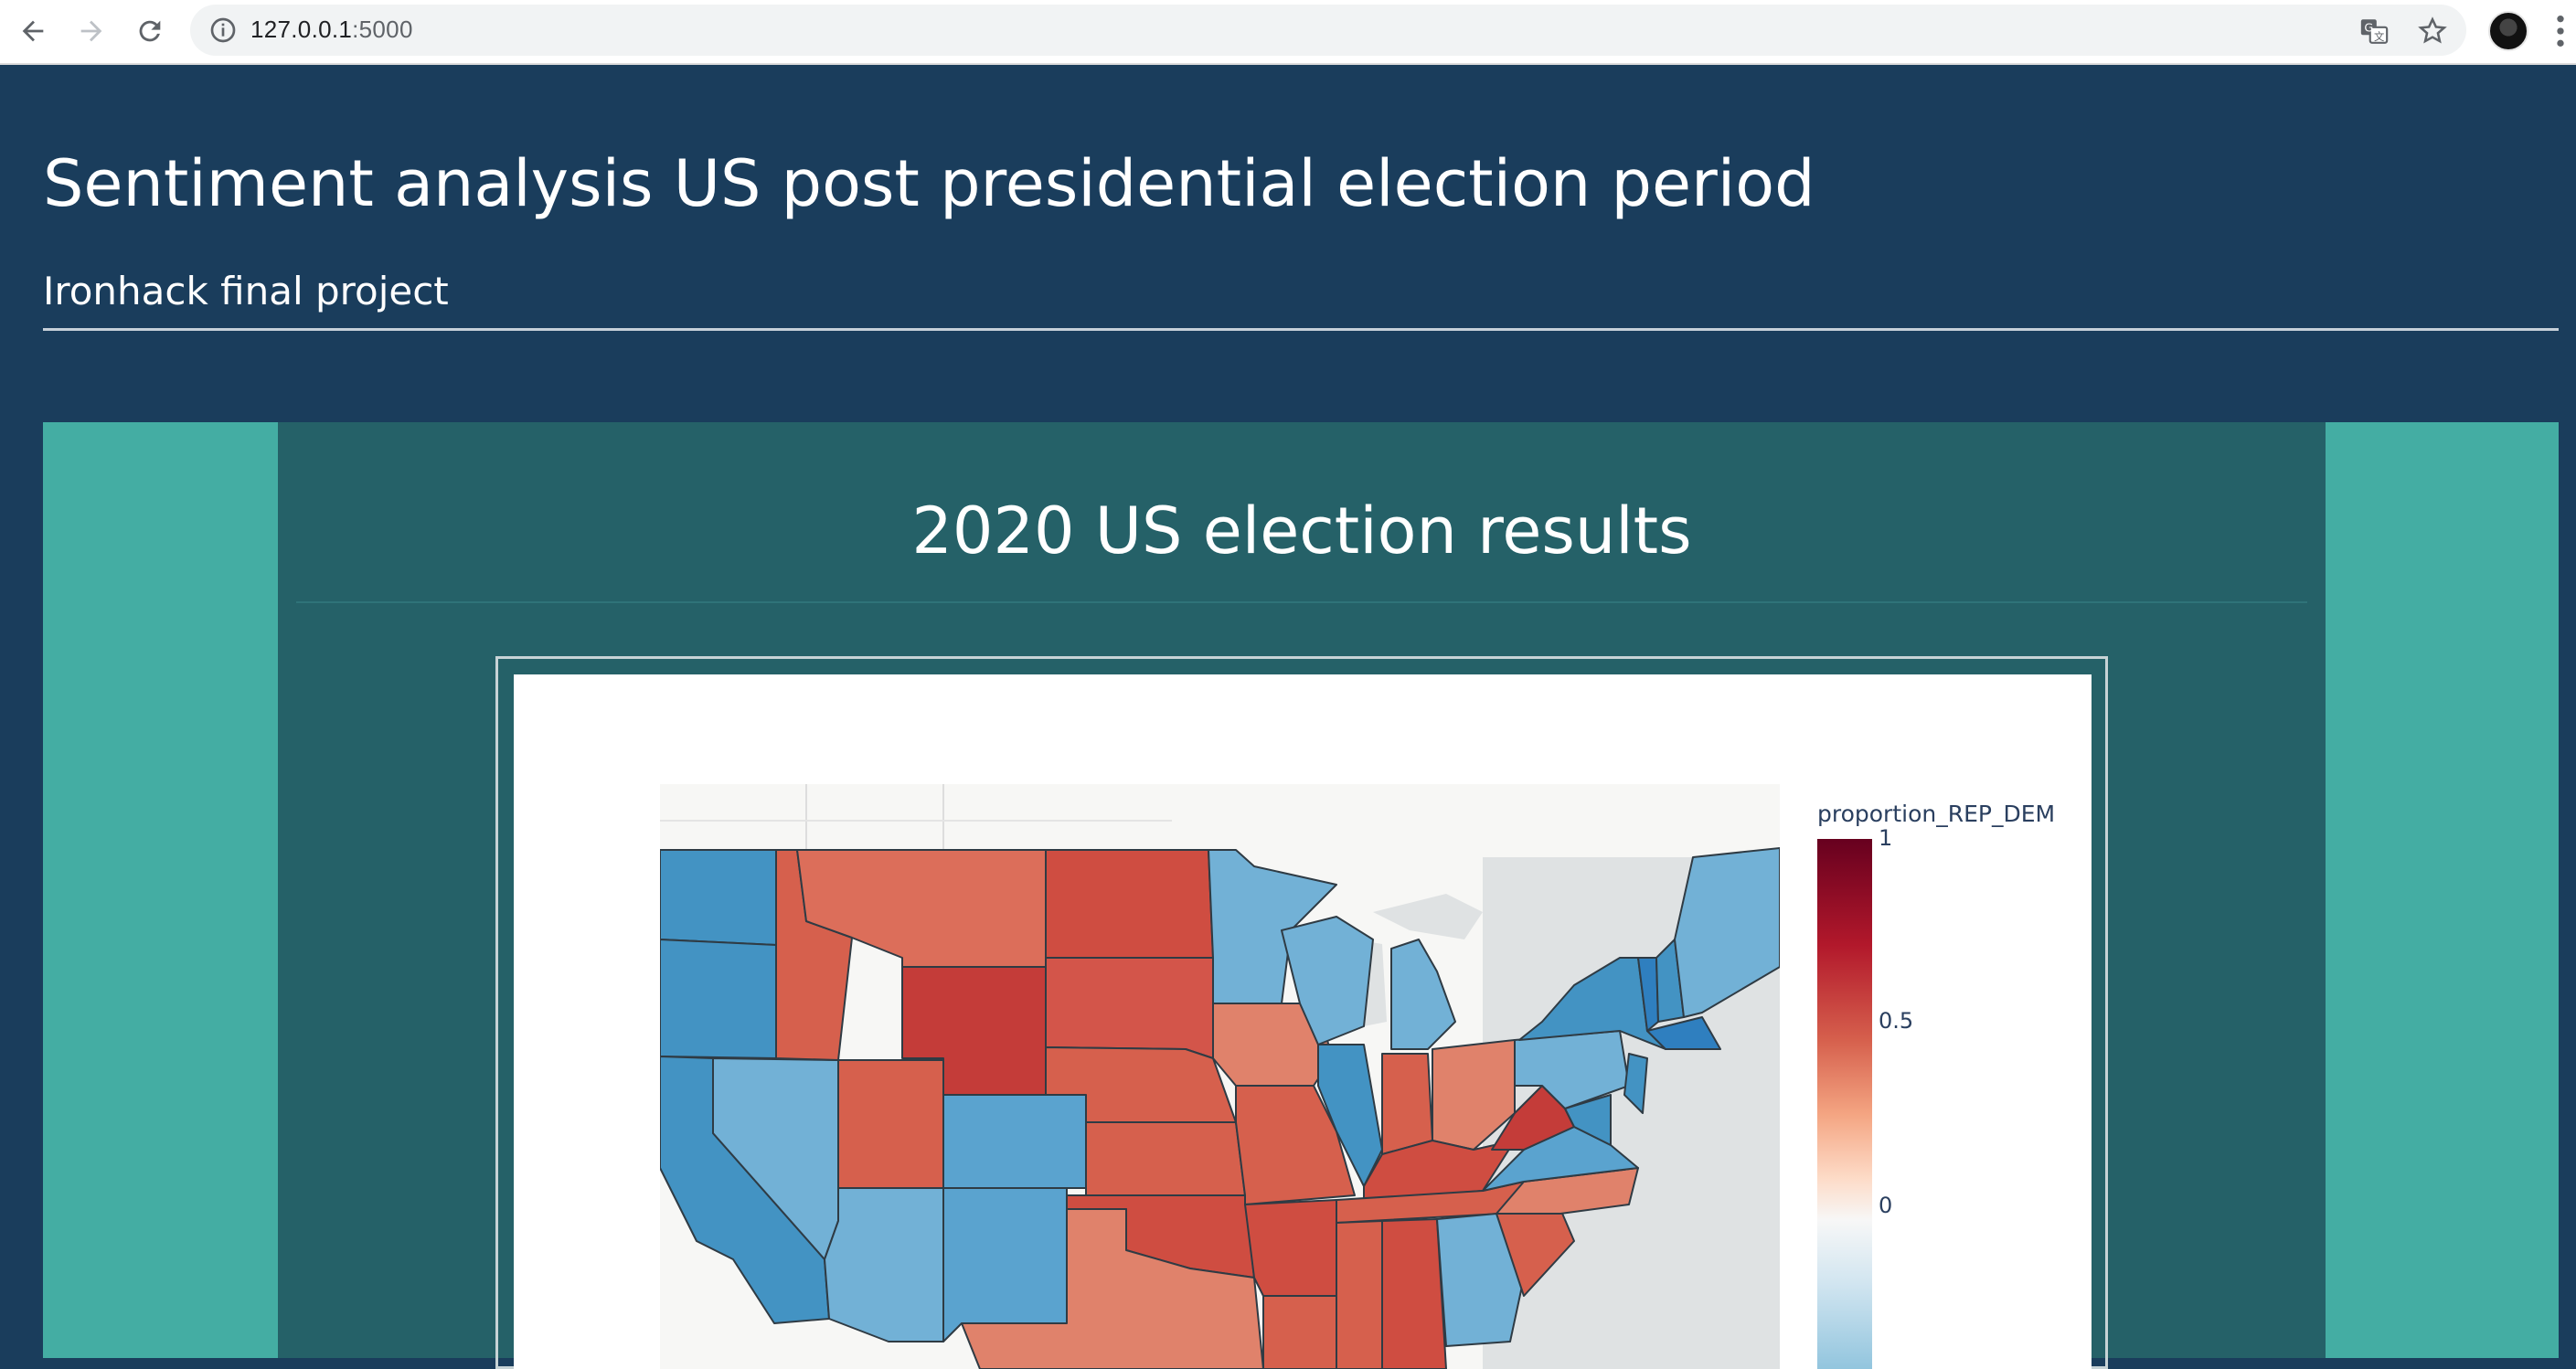  Describe the element at coordinates (1936, 814) in the screenshot. I see `colorbar-title: proportion_REP_DEM` at that location.